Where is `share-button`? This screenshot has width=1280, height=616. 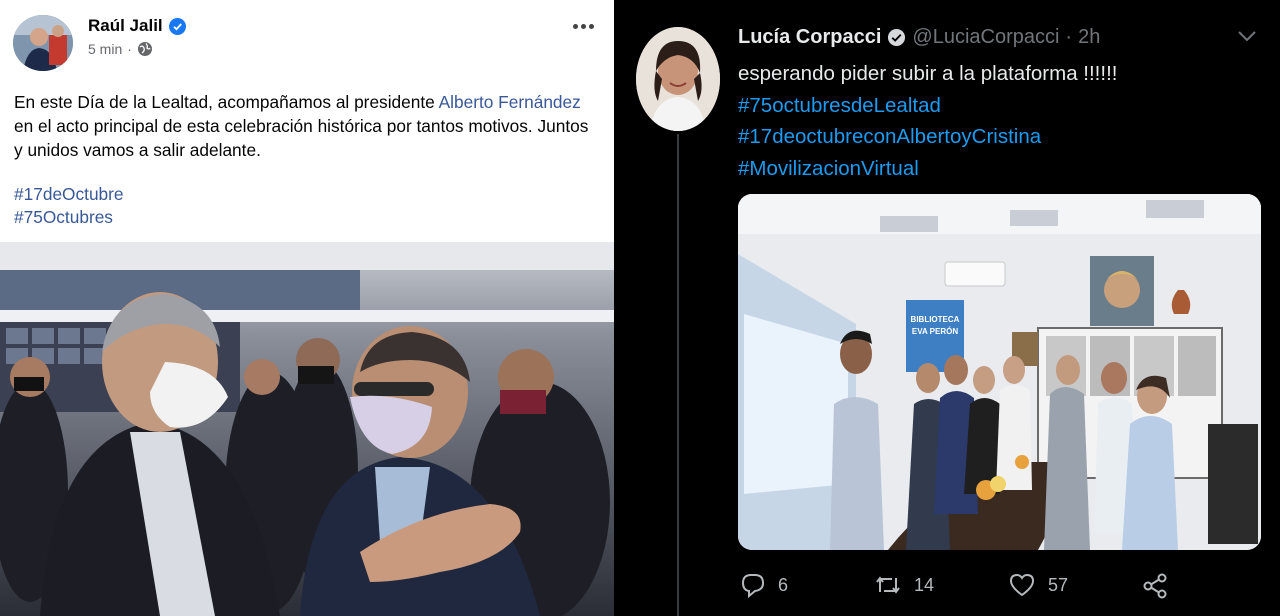
share-button is located at coordinates (1156, 586).